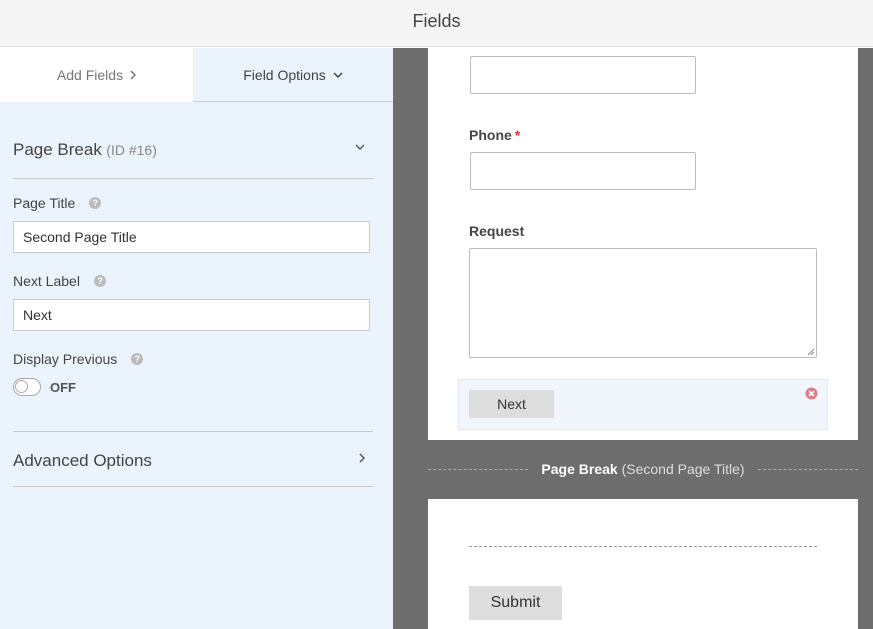 Image resolution: width=873 pixels, height=629 pixels. What do you see at coordinates (811, 393) in the screenshot?
I see `close-circle-icon` at bounding box center [811, 393].